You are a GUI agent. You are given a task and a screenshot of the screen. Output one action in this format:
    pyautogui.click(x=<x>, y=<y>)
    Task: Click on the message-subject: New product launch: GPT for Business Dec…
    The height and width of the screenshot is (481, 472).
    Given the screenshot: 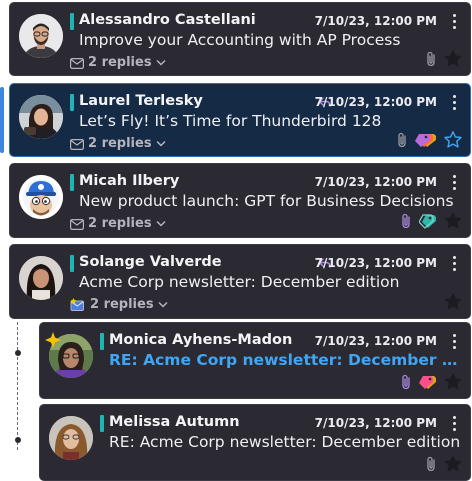 What is the action you would take?
    pyautogui.click(x=266, y=201)
    